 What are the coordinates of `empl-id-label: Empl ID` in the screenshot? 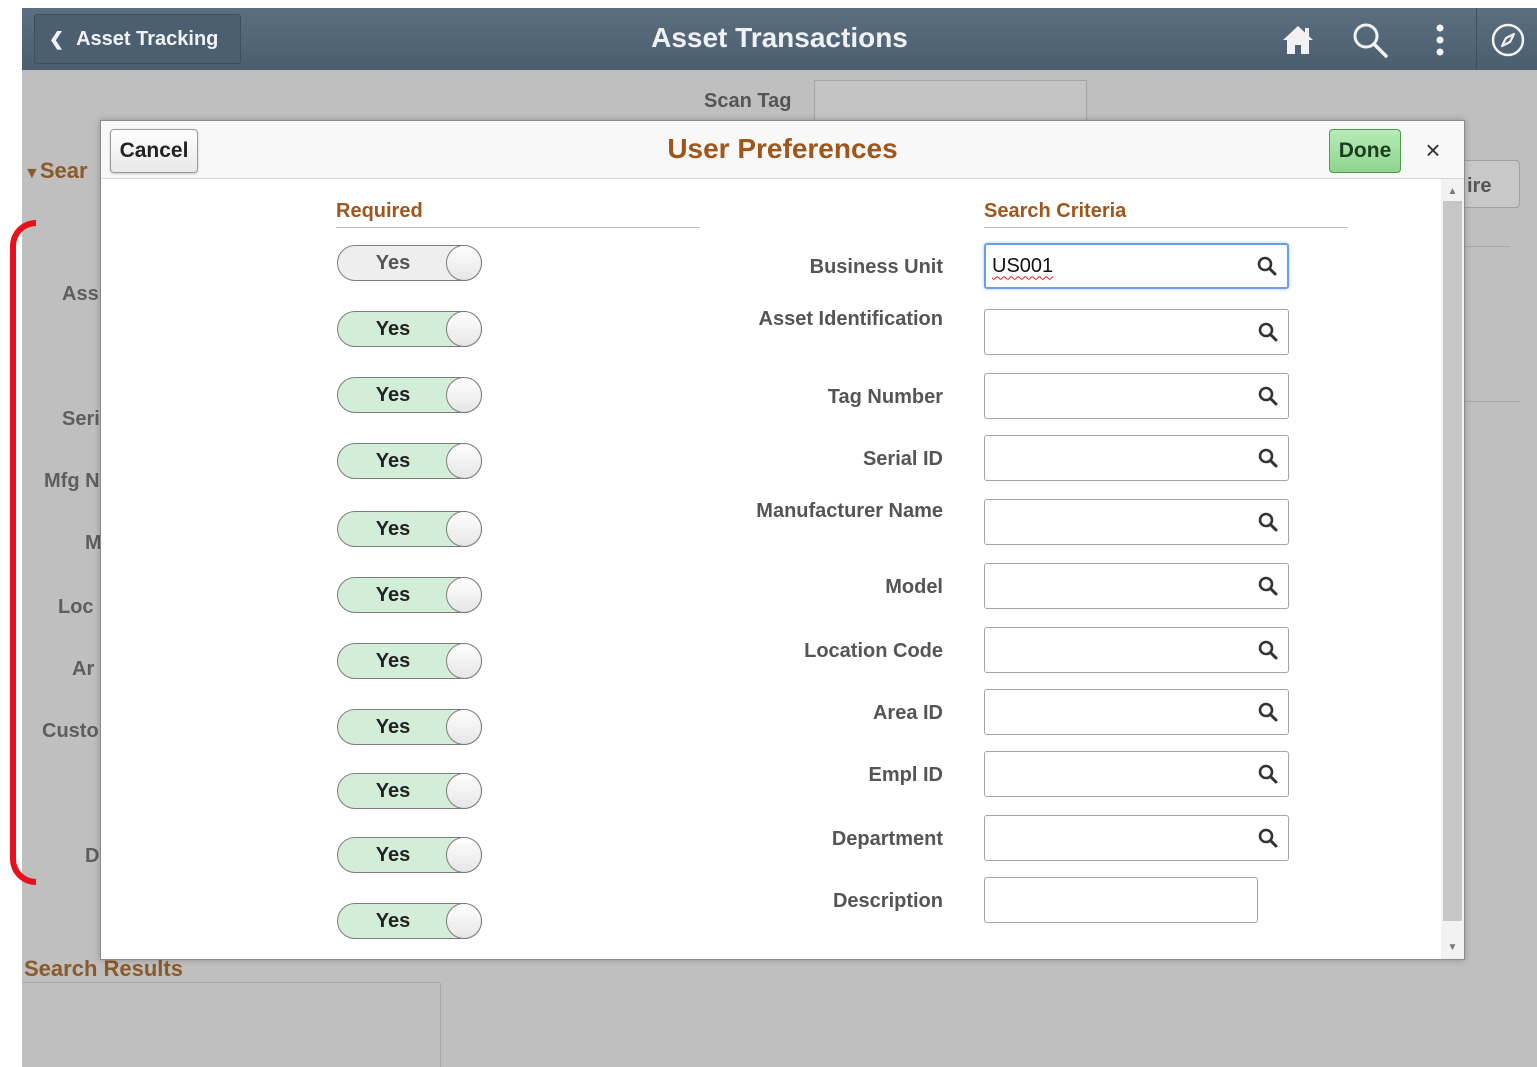 It's located at (905, 775).